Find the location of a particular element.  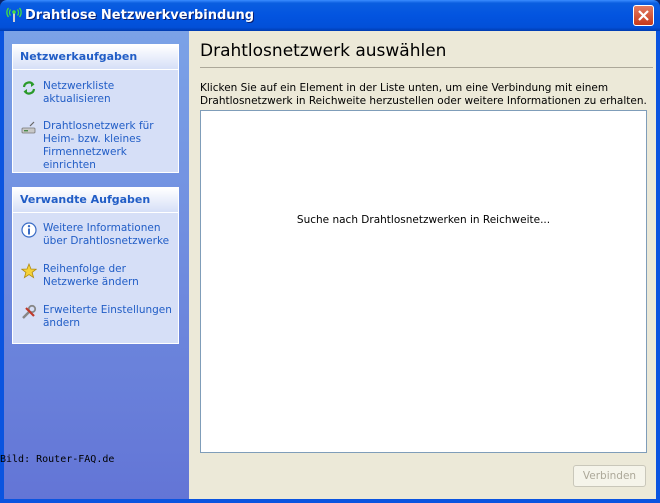

network-order-link: Reihenfolge der Netzwerke ändern is located at coordinates (98, 277).